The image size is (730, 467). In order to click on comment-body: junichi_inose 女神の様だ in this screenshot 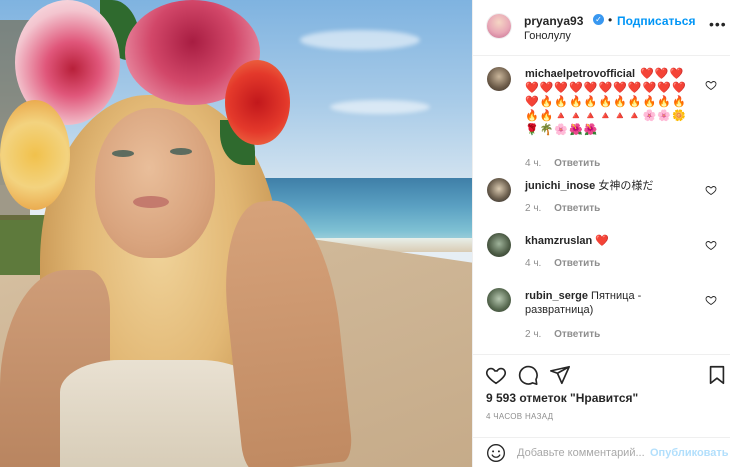, I will do `click(615, 186)`.